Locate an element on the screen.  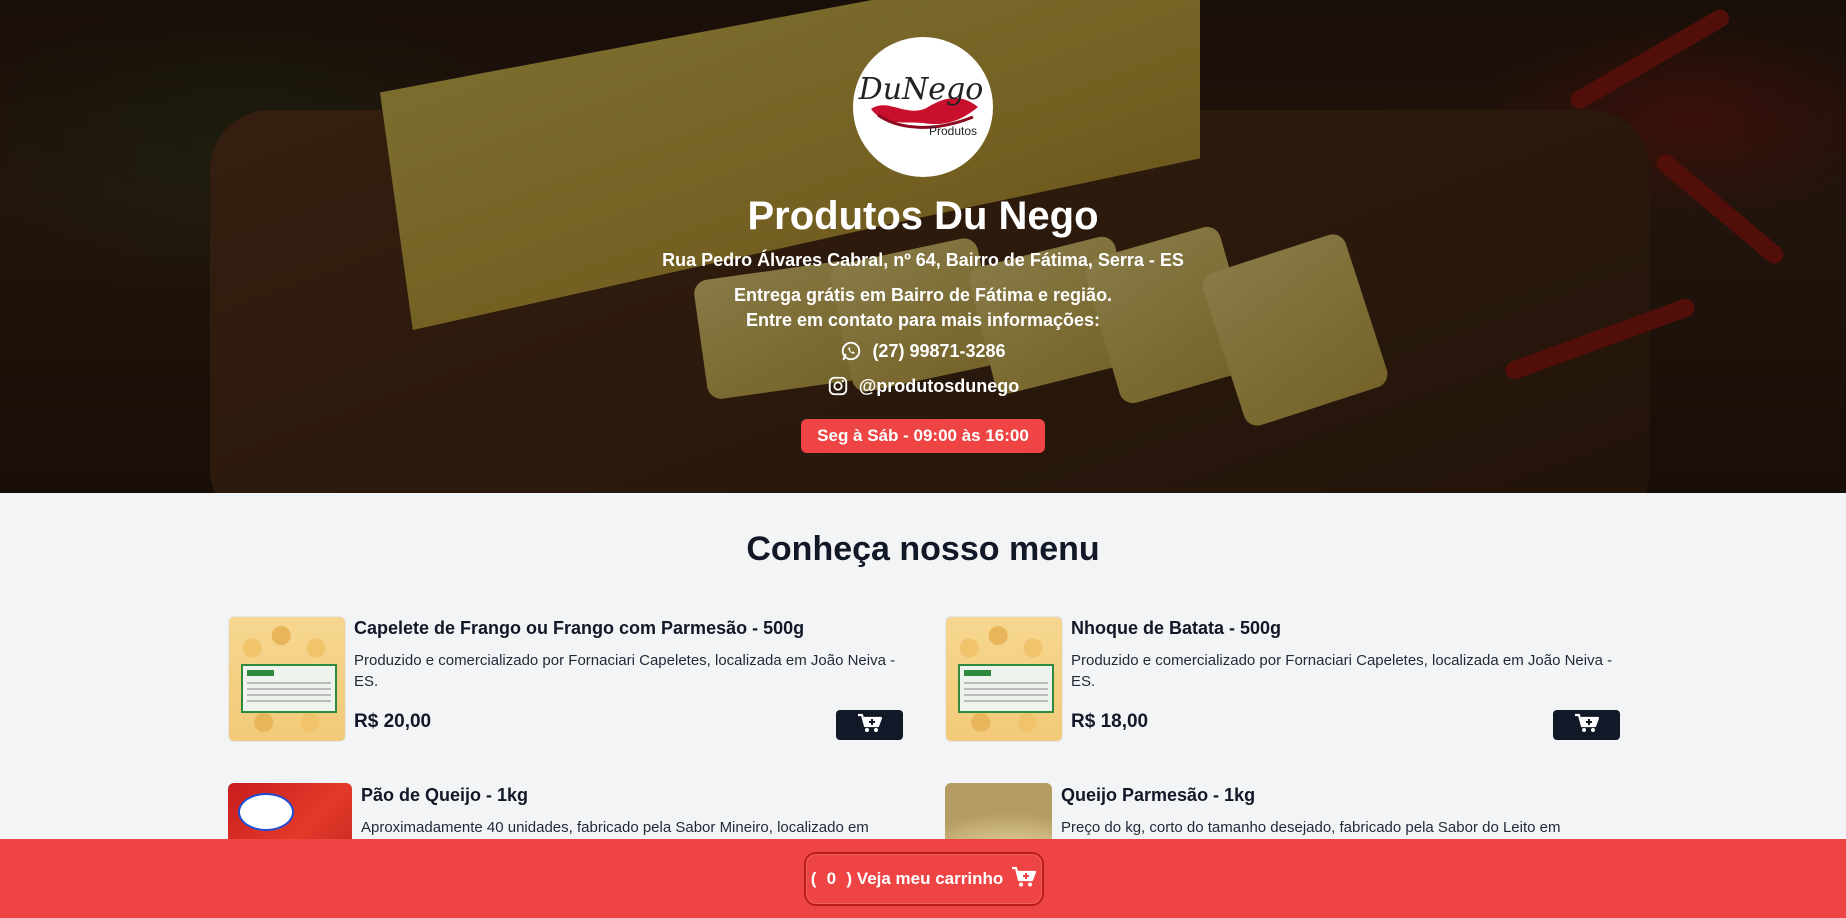
store-name: Produtos Du Nego is located at coordinates (923, 216).